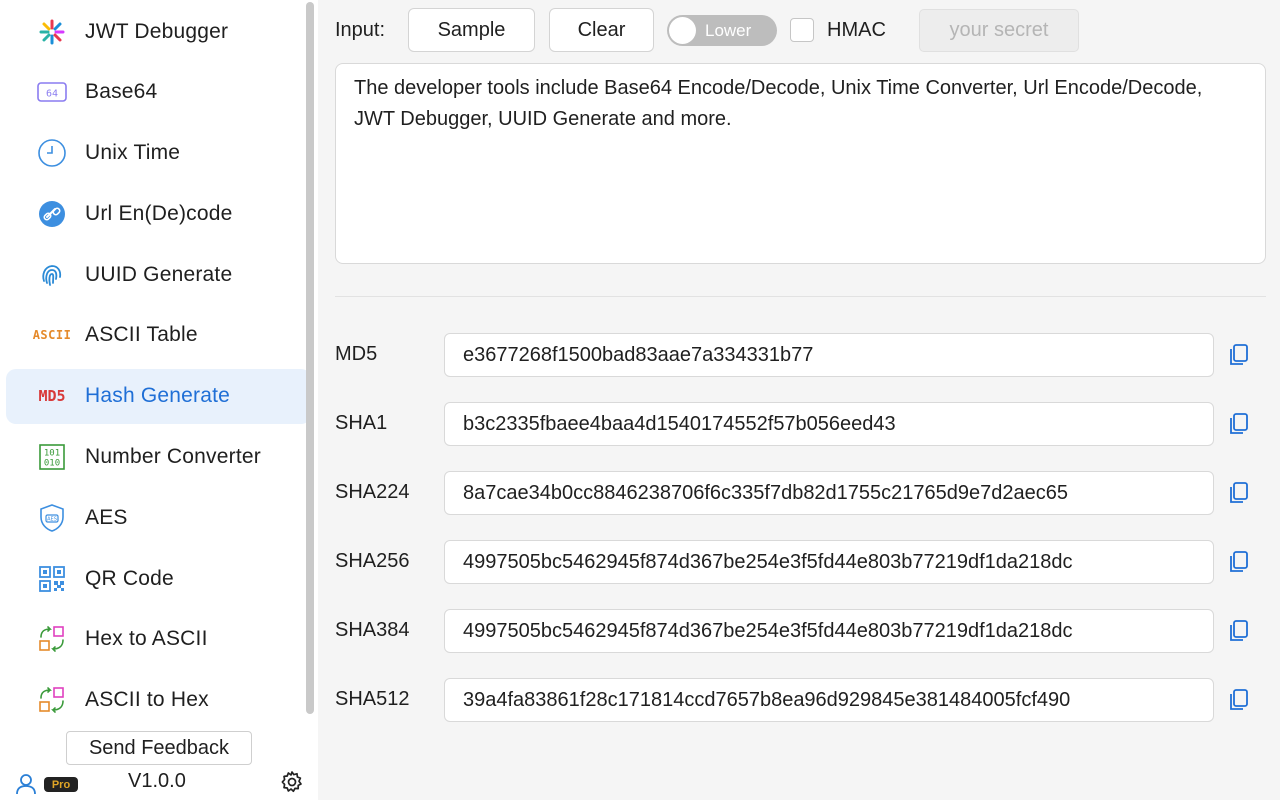 The image size is (1280, 800). I want to click on gear-icon, so click(292, 782).